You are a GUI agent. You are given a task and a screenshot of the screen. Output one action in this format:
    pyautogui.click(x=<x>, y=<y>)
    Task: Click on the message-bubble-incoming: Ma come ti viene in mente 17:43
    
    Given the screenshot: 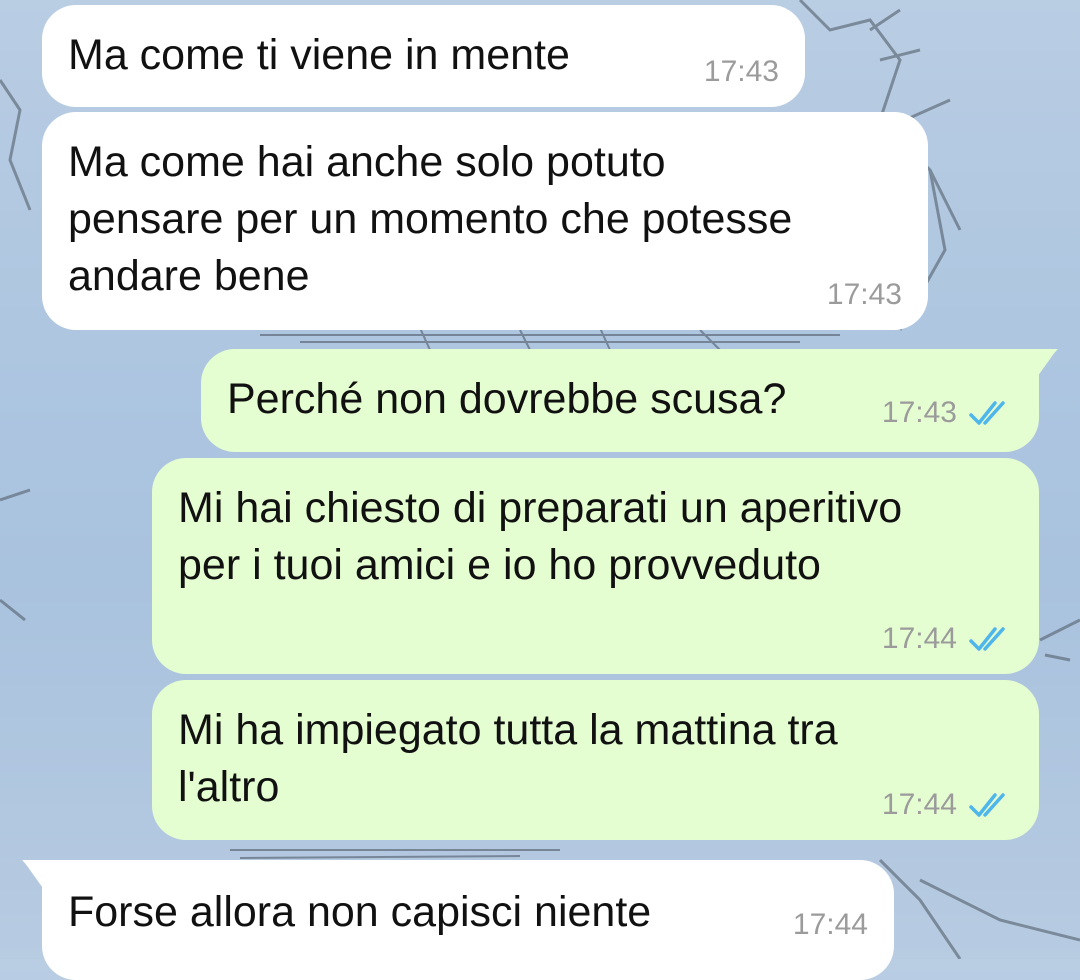 What is the action you would take?
    pyautogui.click(x=423, y=56)
    